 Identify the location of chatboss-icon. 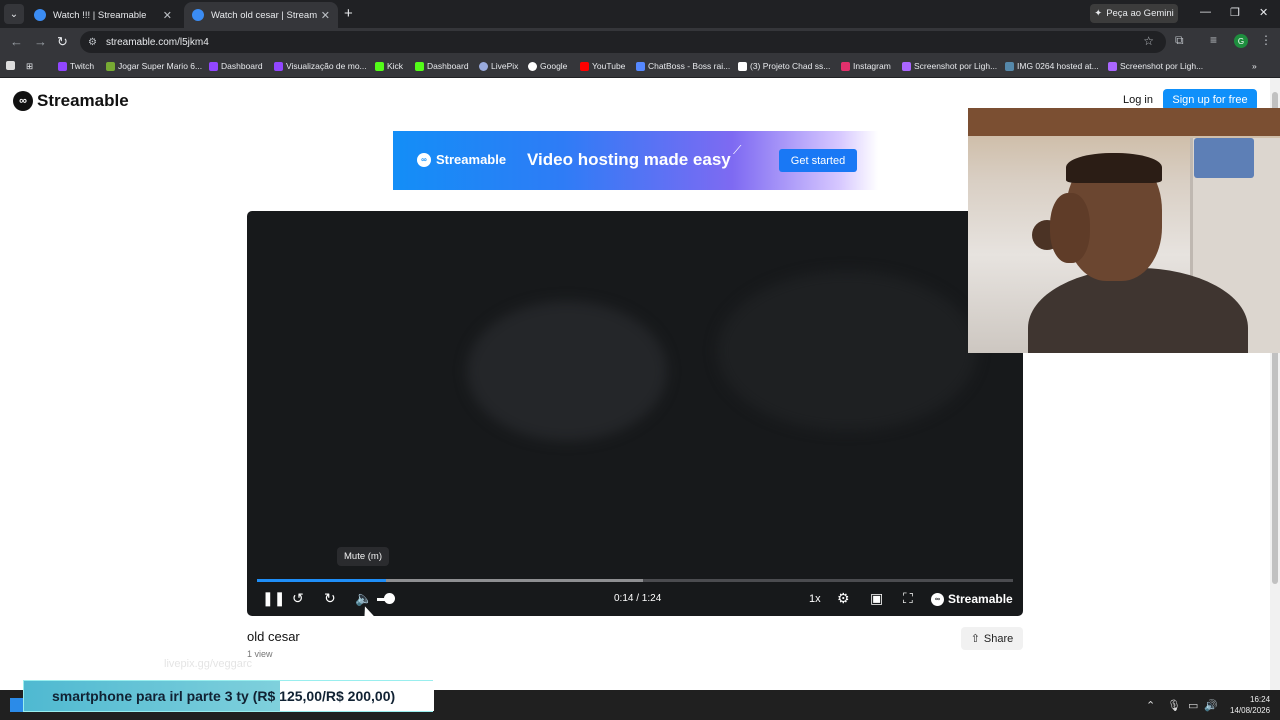
(640, 66).